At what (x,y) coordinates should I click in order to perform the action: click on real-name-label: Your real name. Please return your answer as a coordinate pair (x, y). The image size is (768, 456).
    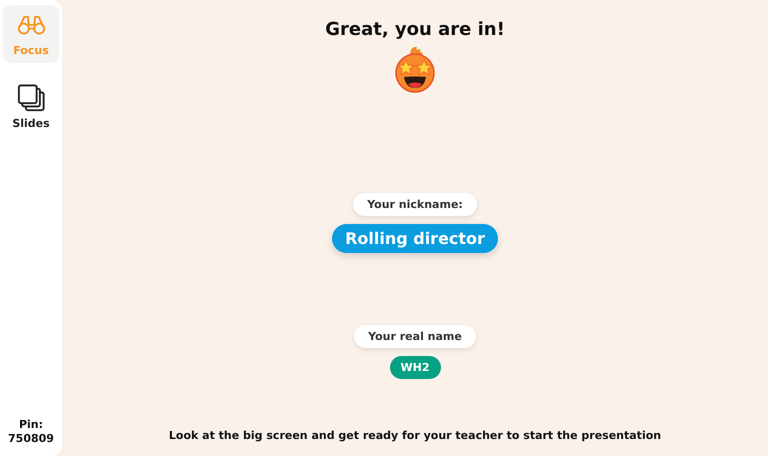
    Looking at the image, I should click on (415, 336).